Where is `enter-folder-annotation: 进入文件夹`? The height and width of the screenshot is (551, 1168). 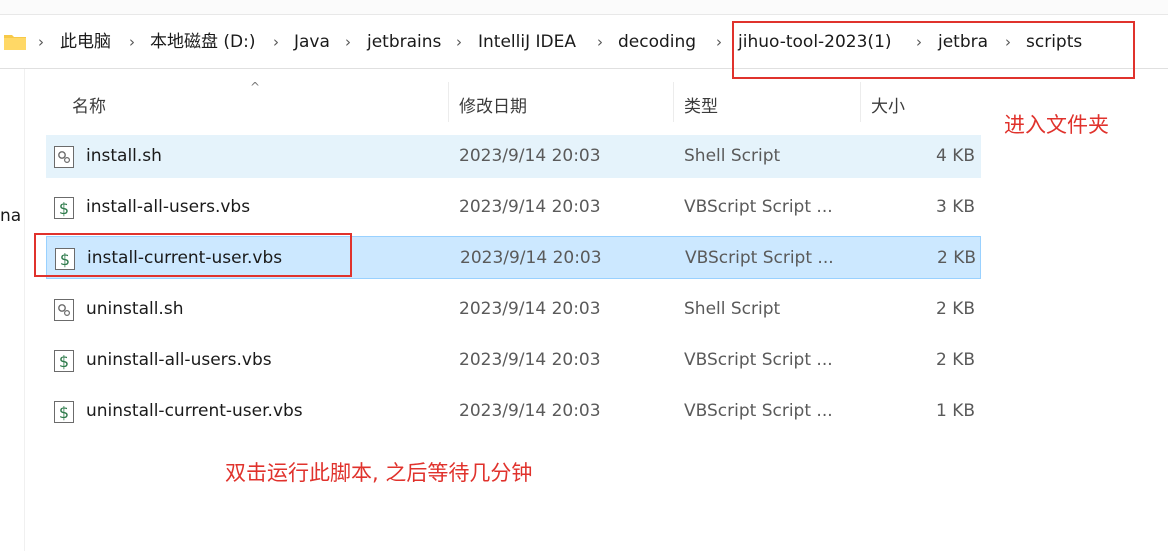
enter-folder-annotation: 进入文件夹 is located at coordinates (1056, 125).